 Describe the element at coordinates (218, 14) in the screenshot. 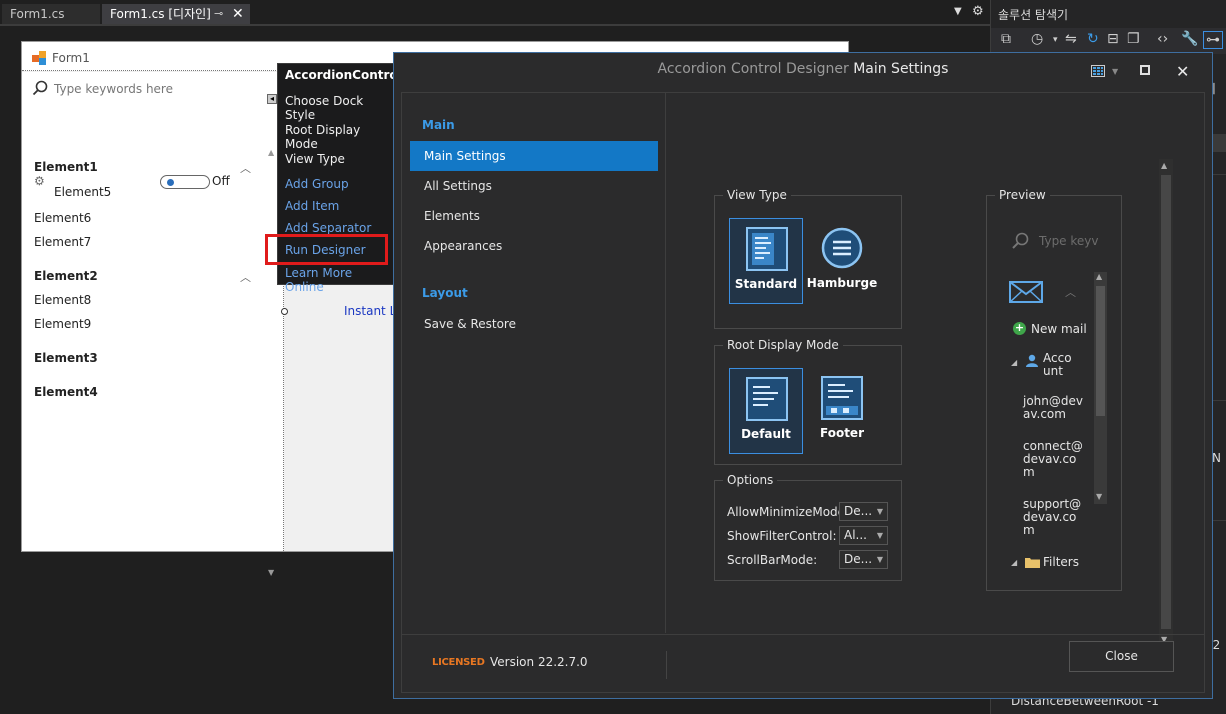

I see `pin-icon: ⊸` at that location.